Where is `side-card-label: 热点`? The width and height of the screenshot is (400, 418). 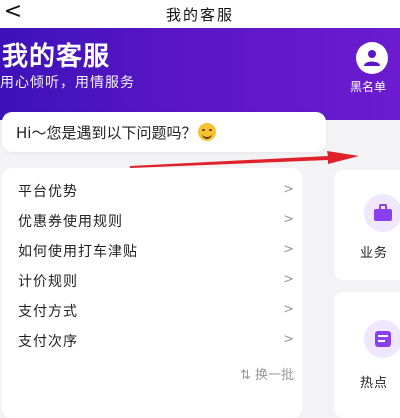
side-card-label: 热点 is located at coordinates (374, 383).